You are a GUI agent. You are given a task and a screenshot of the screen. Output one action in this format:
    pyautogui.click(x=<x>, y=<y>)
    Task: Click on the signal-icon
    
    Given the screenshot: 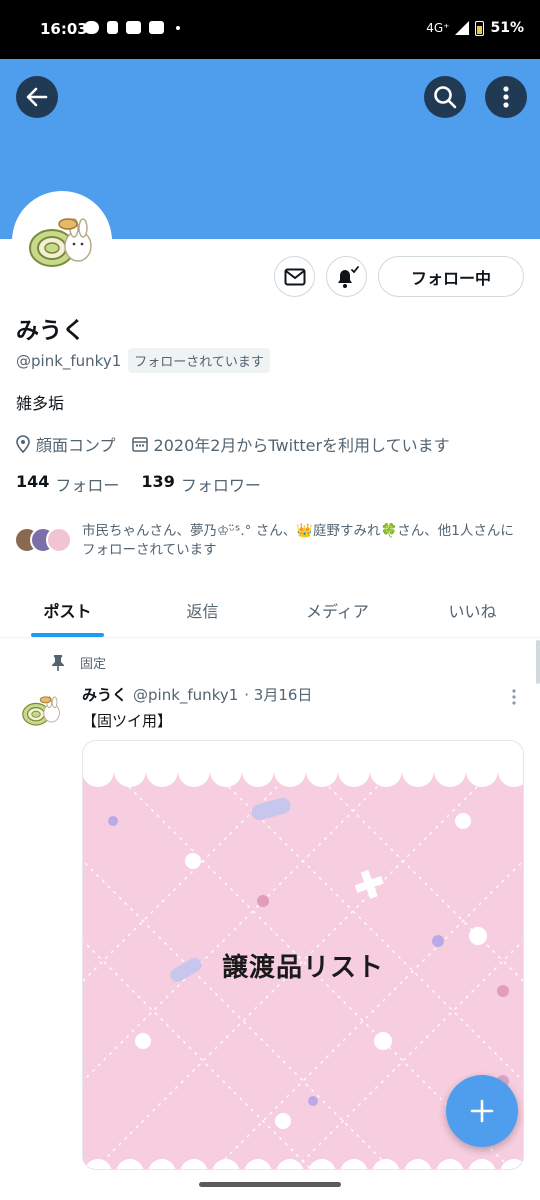 What is the action you would take?
    pyautogui.click(x=462, y=28)
    